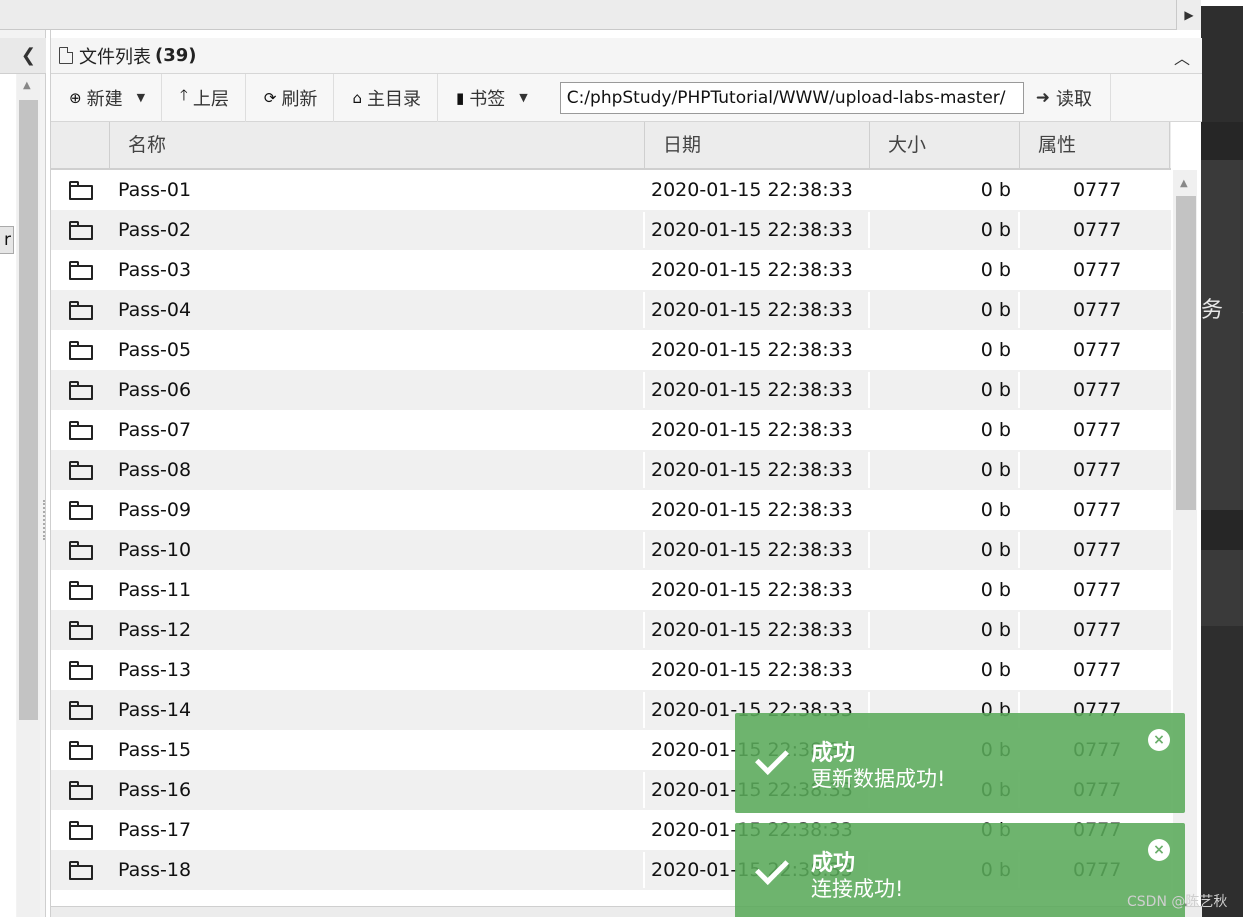  I want to click on table-row: Pass-12 2020-01-15 22:38:33 0 b 0777, so click(611, 630).